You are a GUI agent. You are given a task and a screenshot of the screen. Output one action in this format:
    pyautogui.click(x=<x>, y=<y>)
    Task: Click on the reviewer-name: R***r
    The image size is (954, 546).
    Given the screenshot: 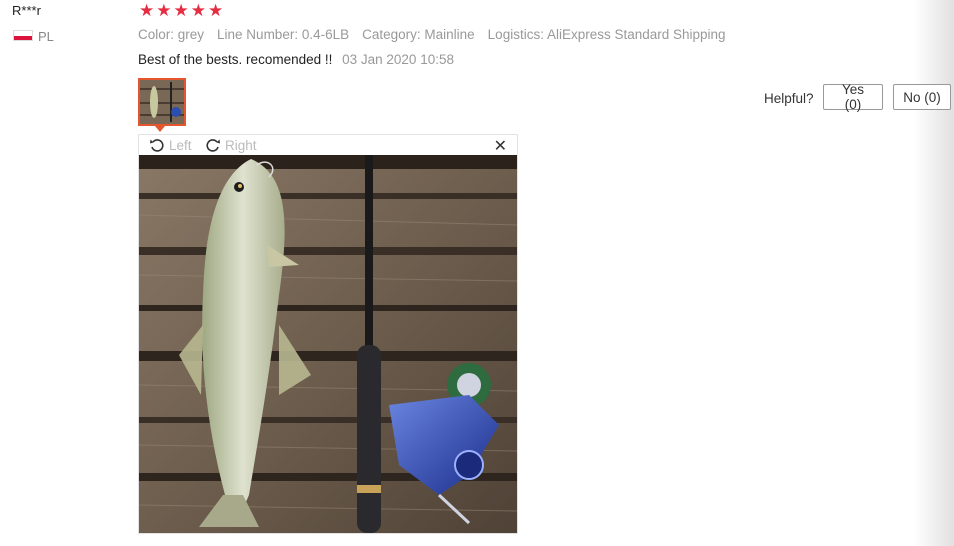 What is the action you would take?
    pyautogui.click(x=26, y=10)
    